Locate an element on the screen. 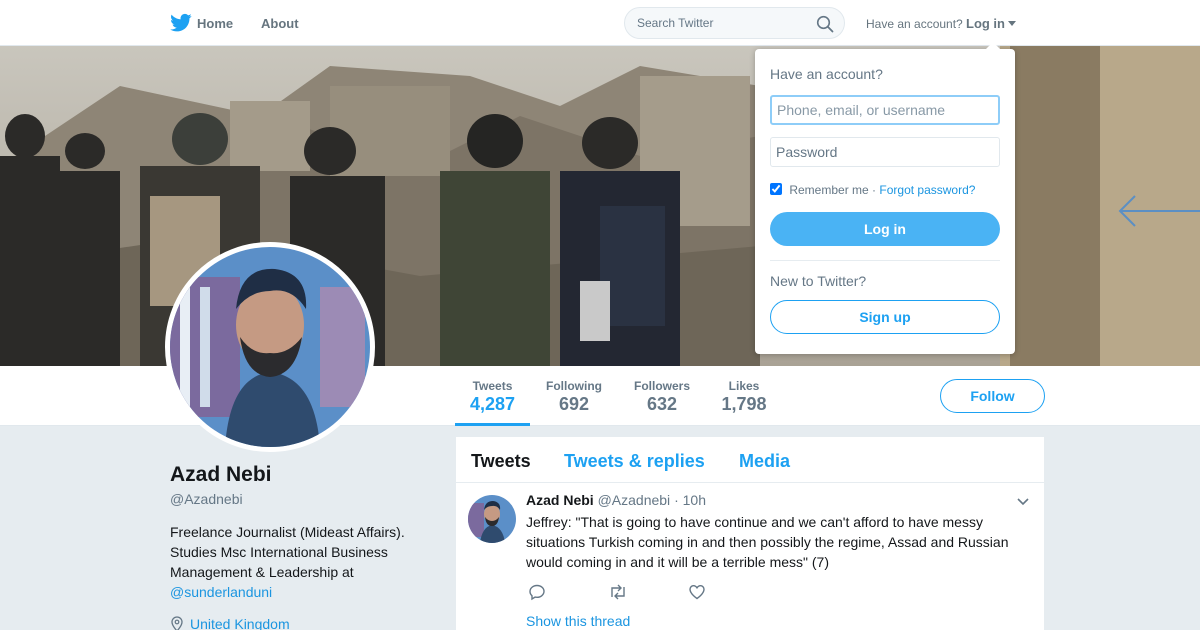 The height and width of the screenshot is (630, 1200). tweet-actions is located at coordinates (626, 593).